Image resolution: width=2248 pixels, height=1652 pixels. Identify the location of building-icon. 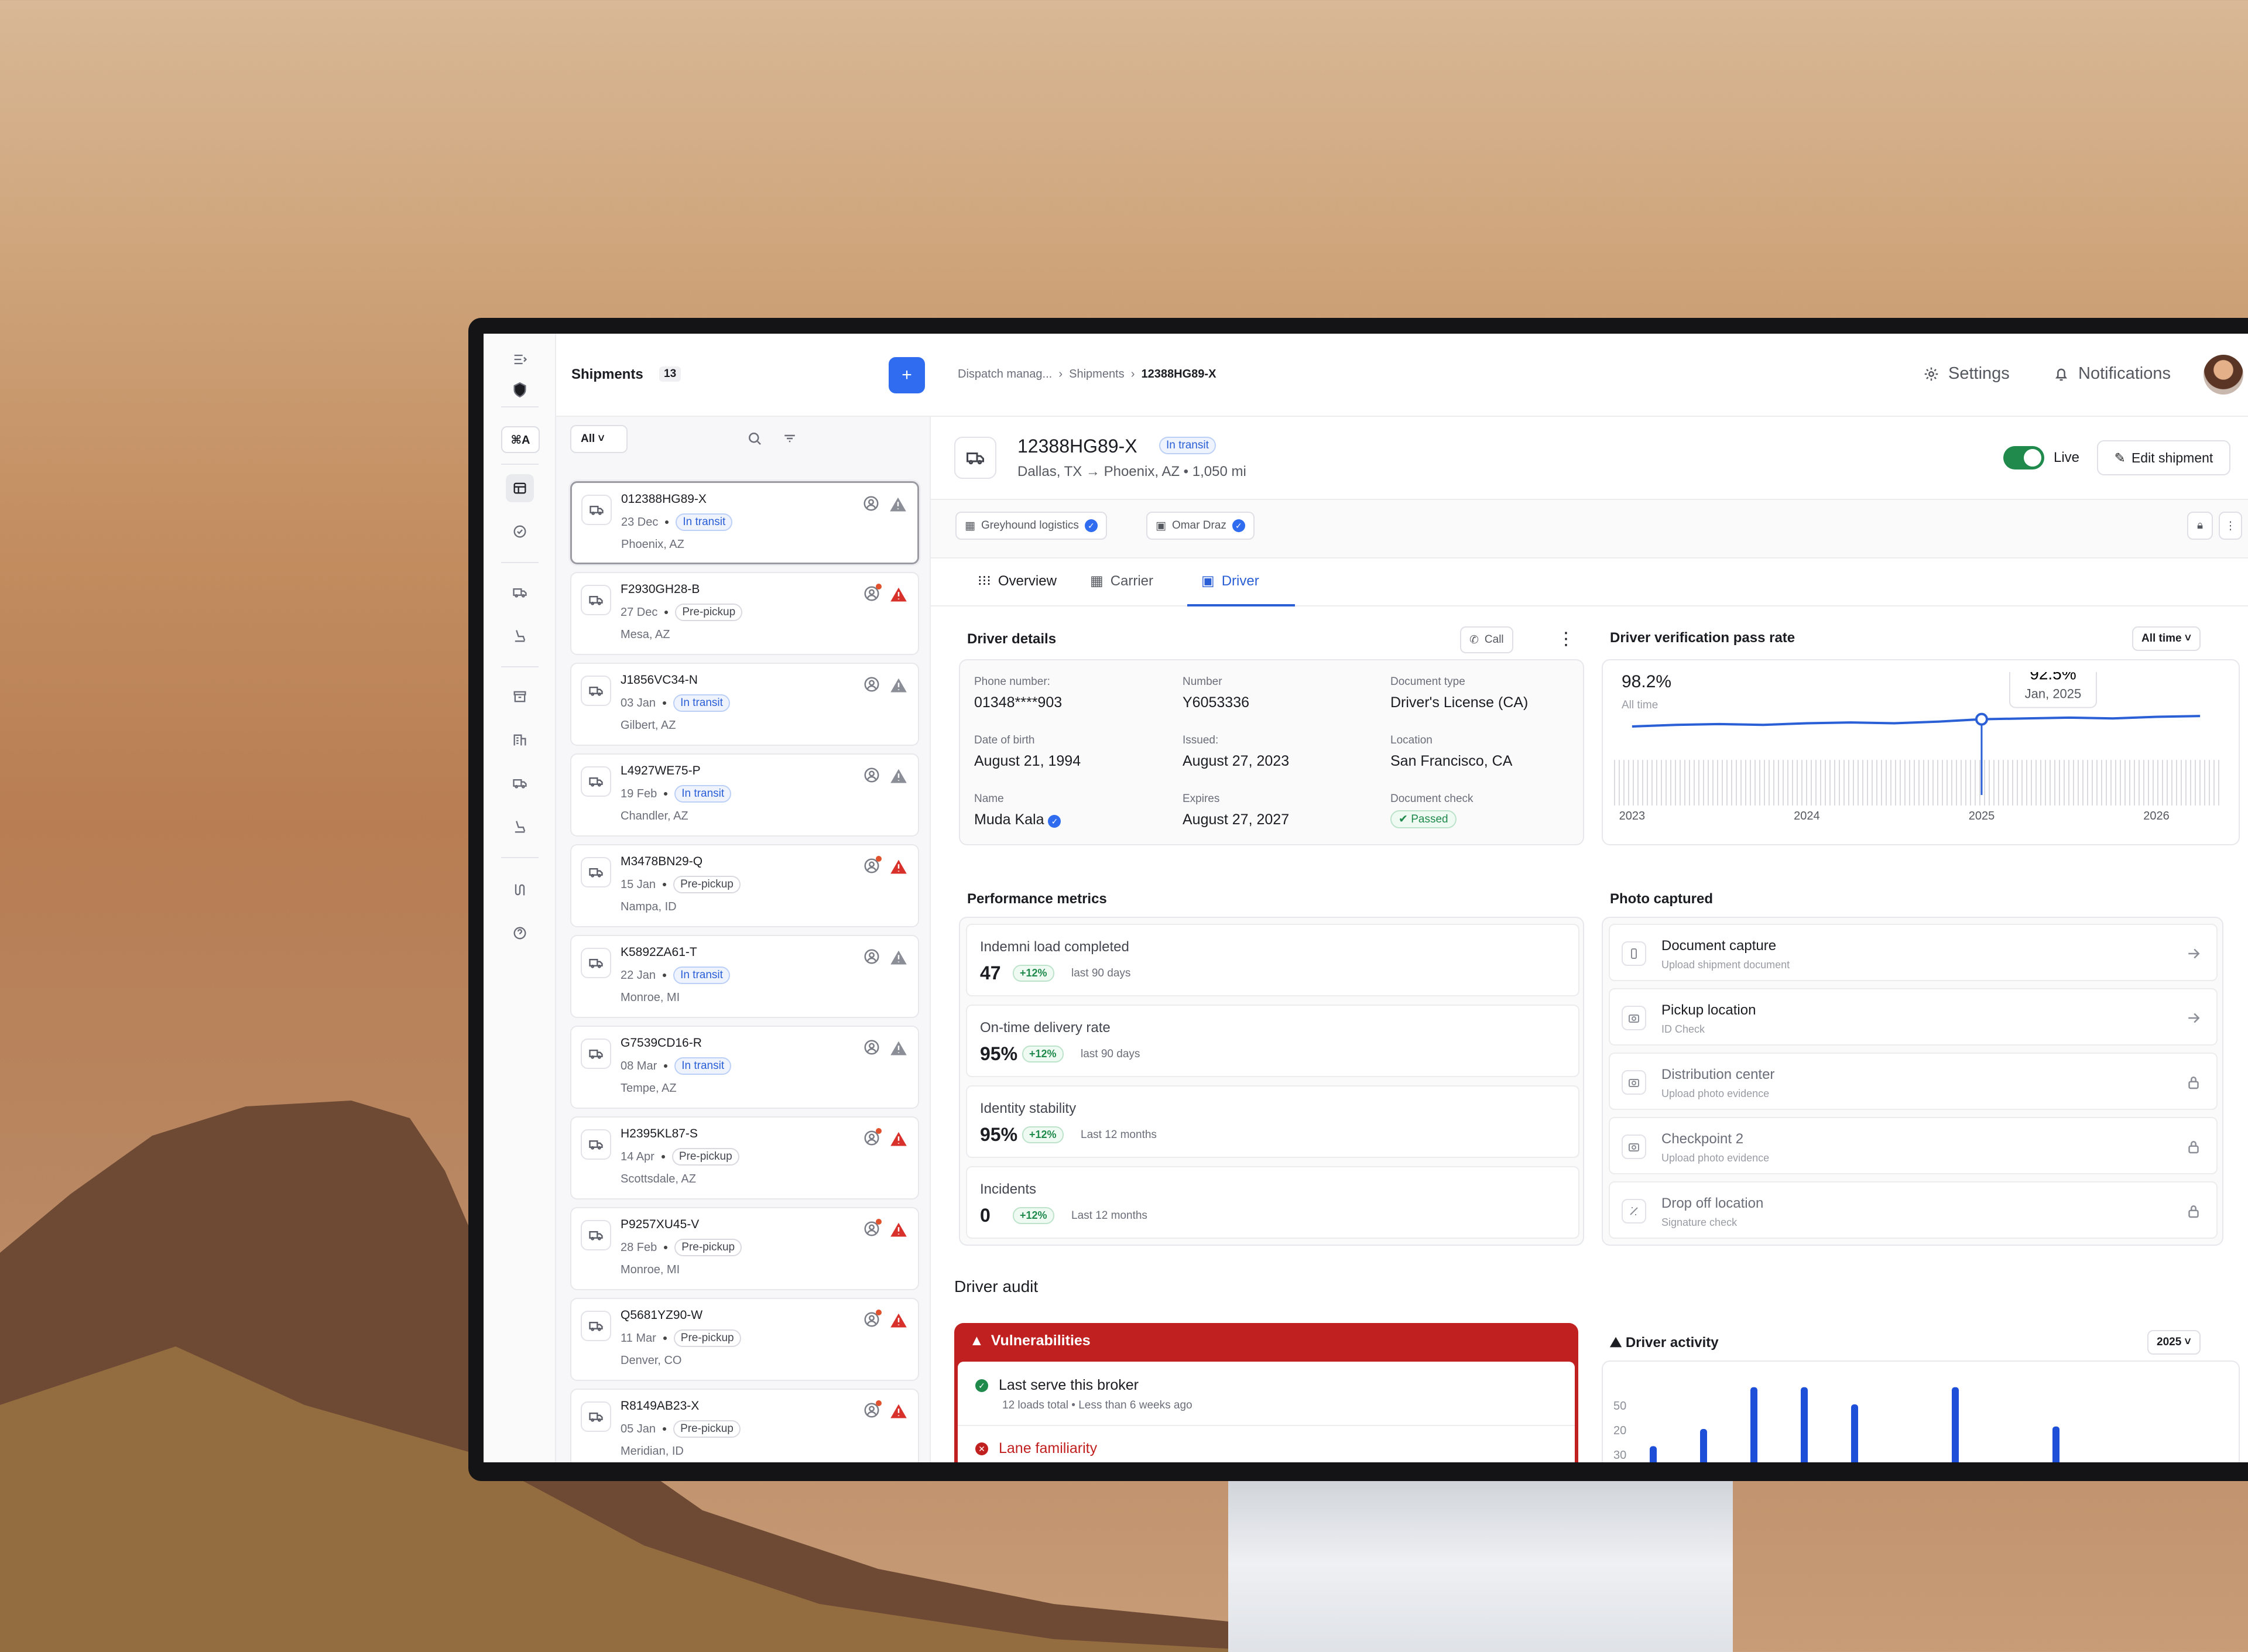
(520, 740).